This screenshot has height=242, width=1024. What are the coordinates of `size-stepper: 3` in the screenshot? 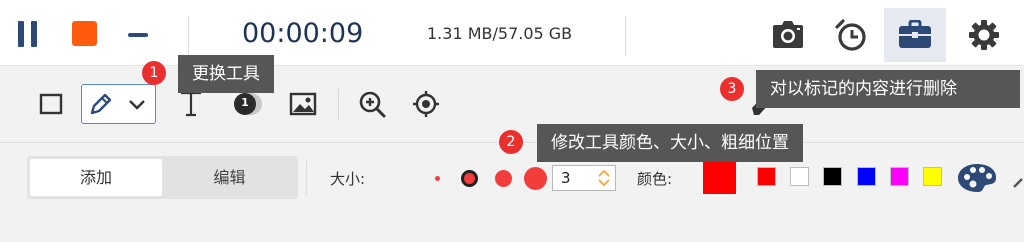 It's located at (584, 178).